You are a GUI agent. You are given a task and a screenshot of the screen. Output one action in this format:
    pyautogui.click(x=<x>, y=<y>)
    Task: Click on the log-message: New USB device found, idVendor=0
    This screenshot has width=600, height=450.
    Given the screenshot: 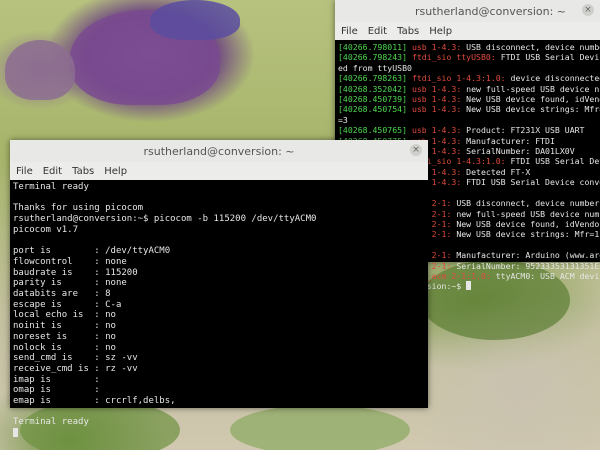 What is the action you would take?
    pyautogui.click(x=533, y=99)
    